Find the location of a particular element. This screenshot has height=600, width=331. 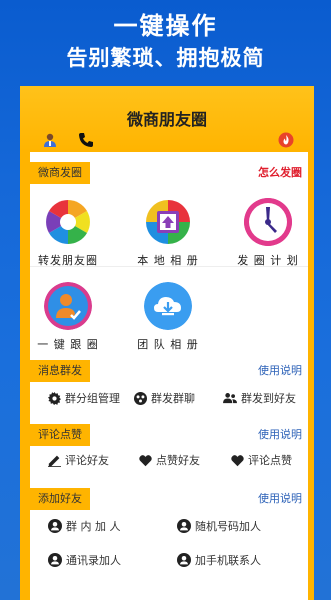

forward-moments-button: 转发朋友圈 is located at coordinates (68, 233).